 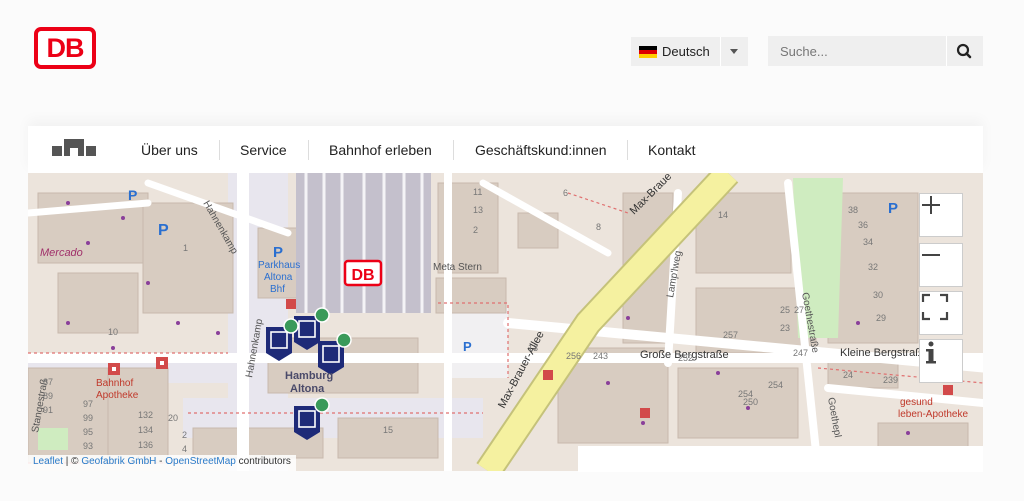 What do you see at coordinates (600, 356) in the screenshot?
I see `svg-text: 243` at bounding box center [600, 356].